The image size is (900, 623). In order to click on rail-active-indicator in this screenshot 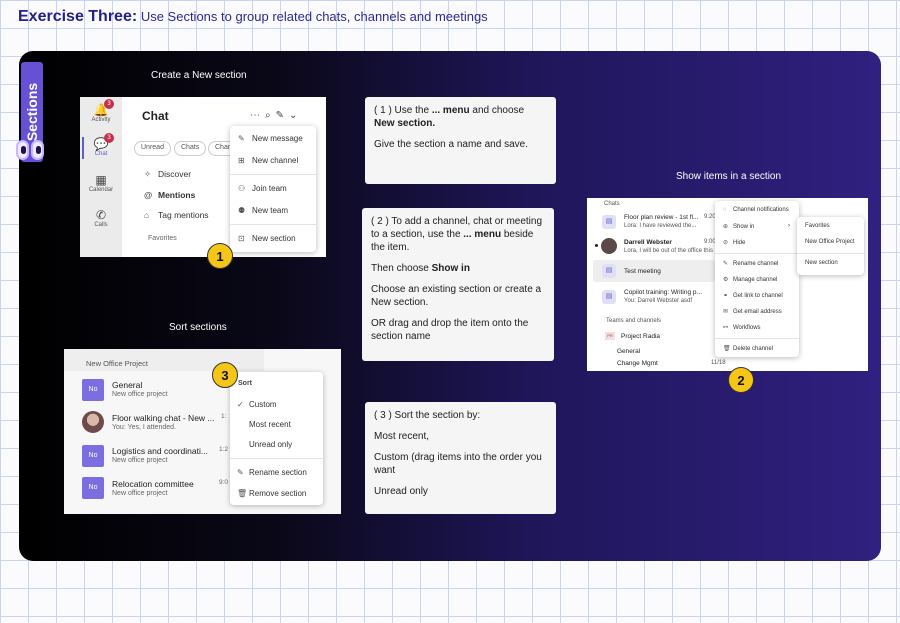, I will do `click(83, 148)`.